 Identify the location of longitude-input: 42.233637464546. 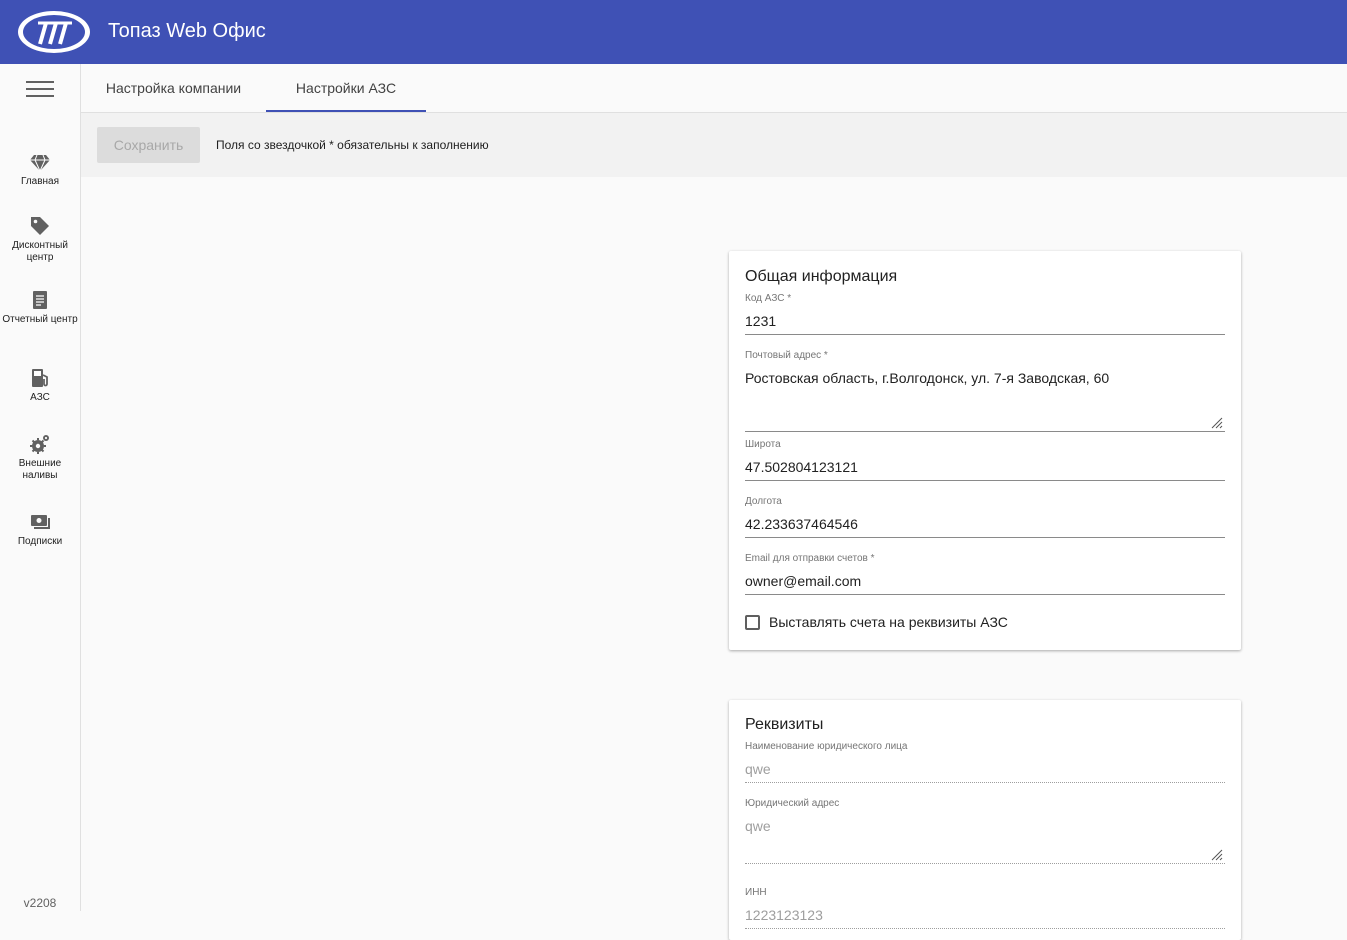
(985, 526).